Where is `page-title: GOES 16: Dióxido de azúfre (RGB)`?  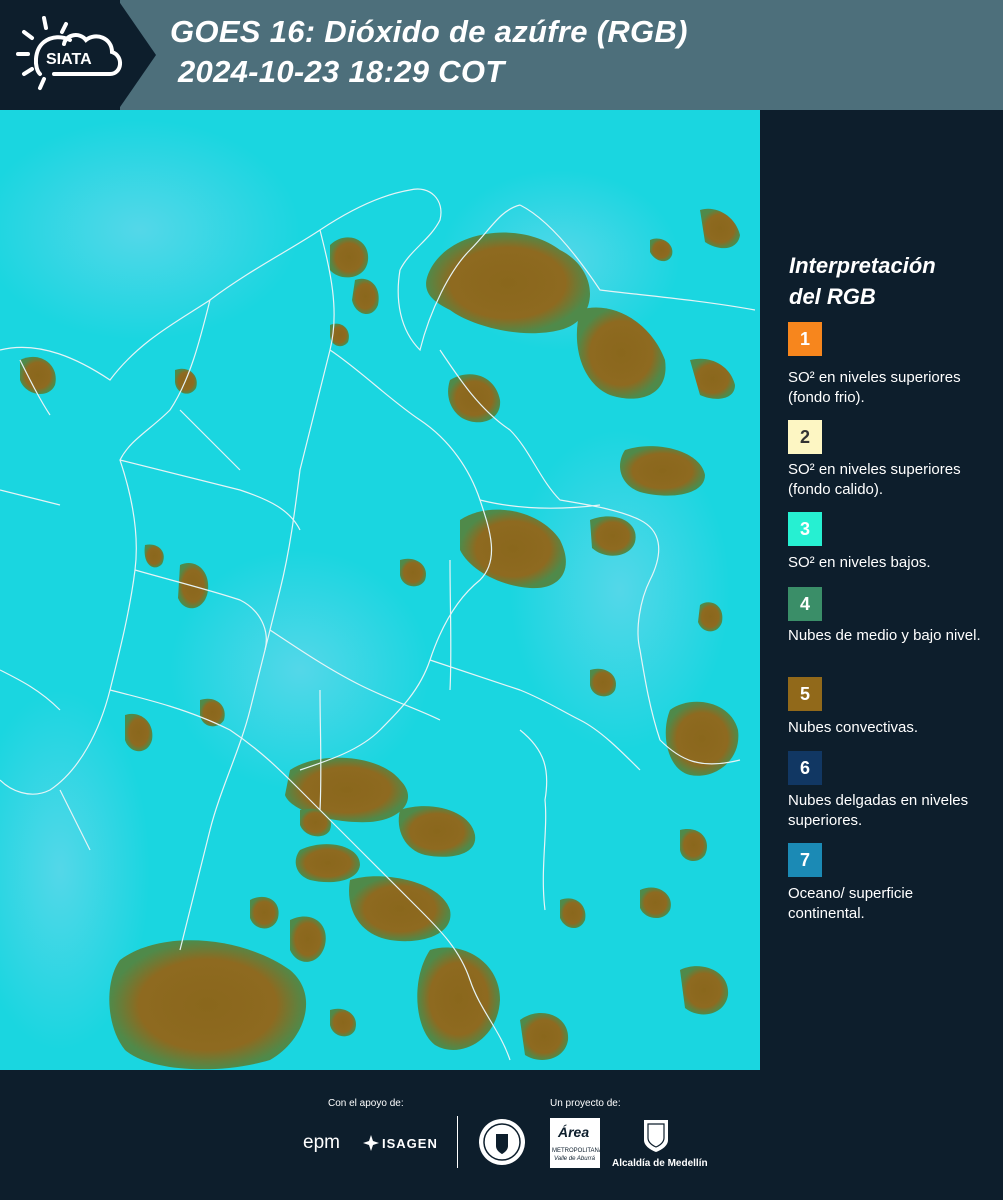 page-title: GOES 16: Dióxido de azúfre (RGB) is located at coordinates (429, 31).